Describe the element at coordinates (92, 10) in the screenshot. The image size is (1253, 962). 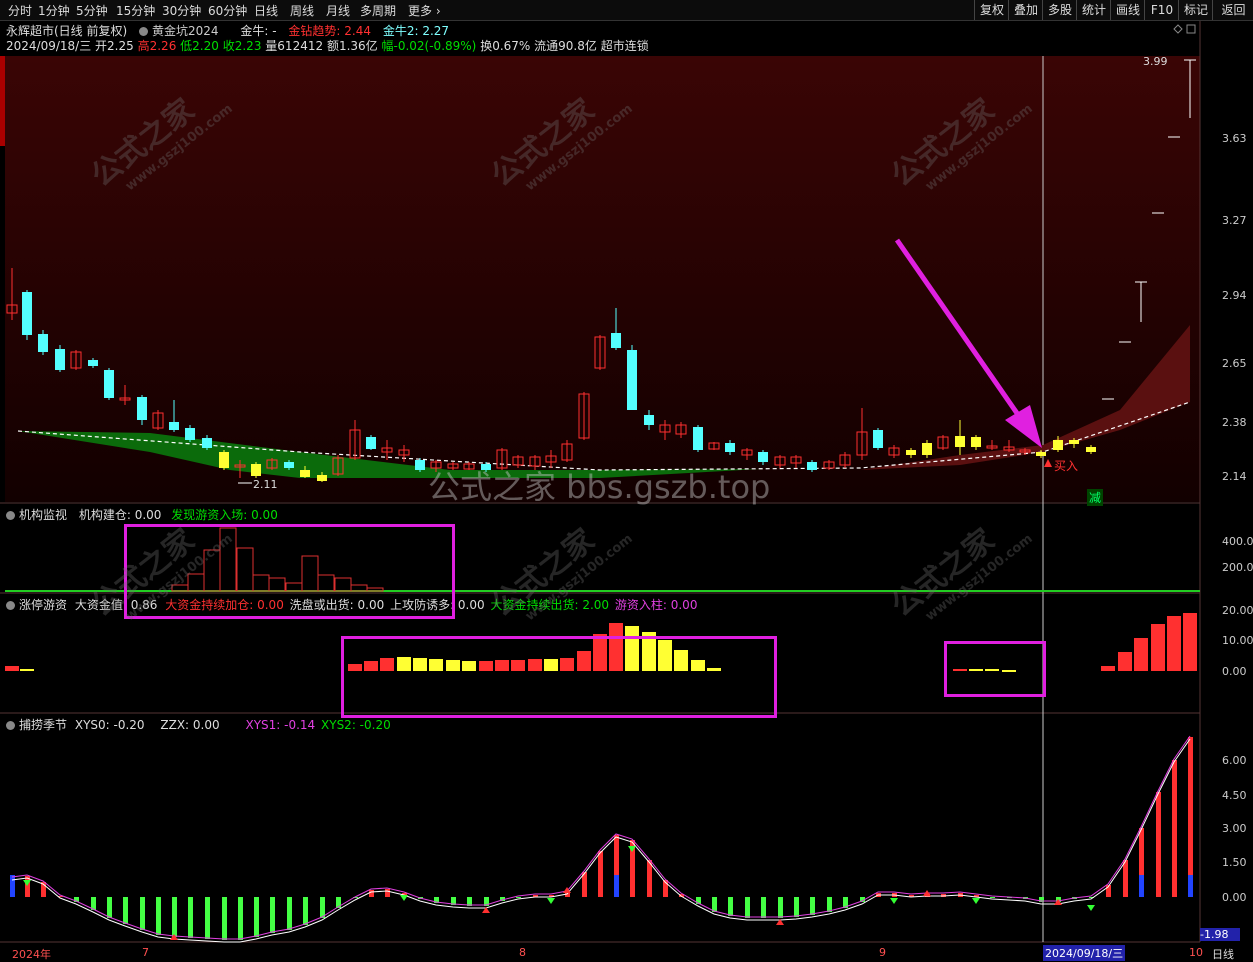
I see `tab-5min: 5分钟` at that location.